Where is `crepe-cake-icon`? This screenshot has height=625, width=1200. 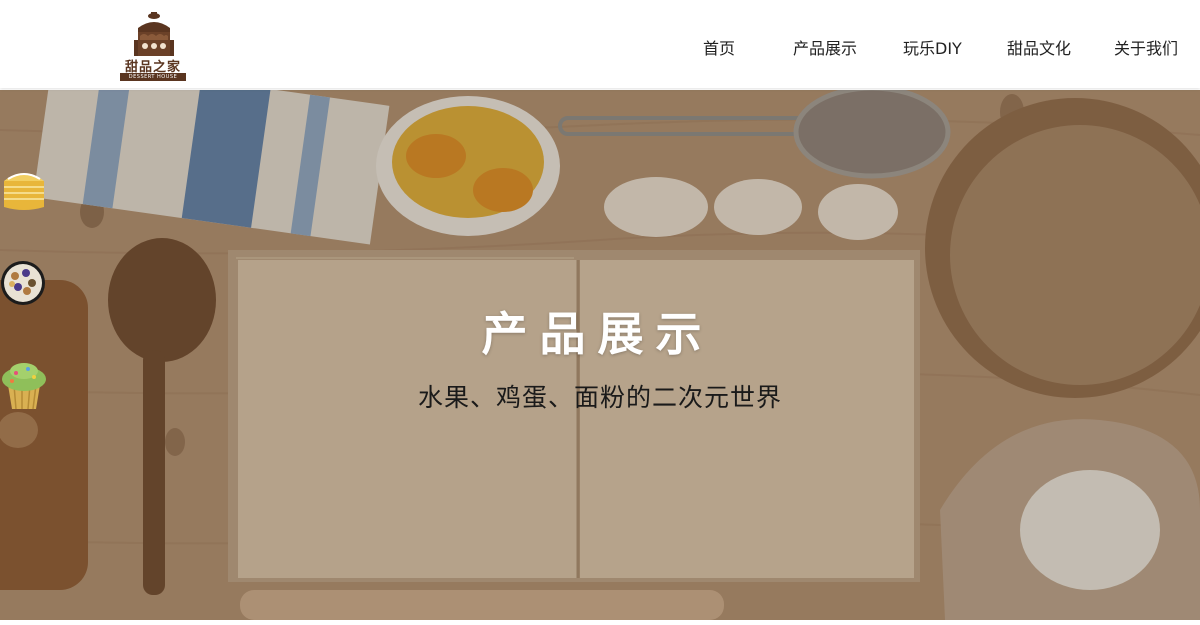 crepe-cake-icon is located at coordinates (24, 191).